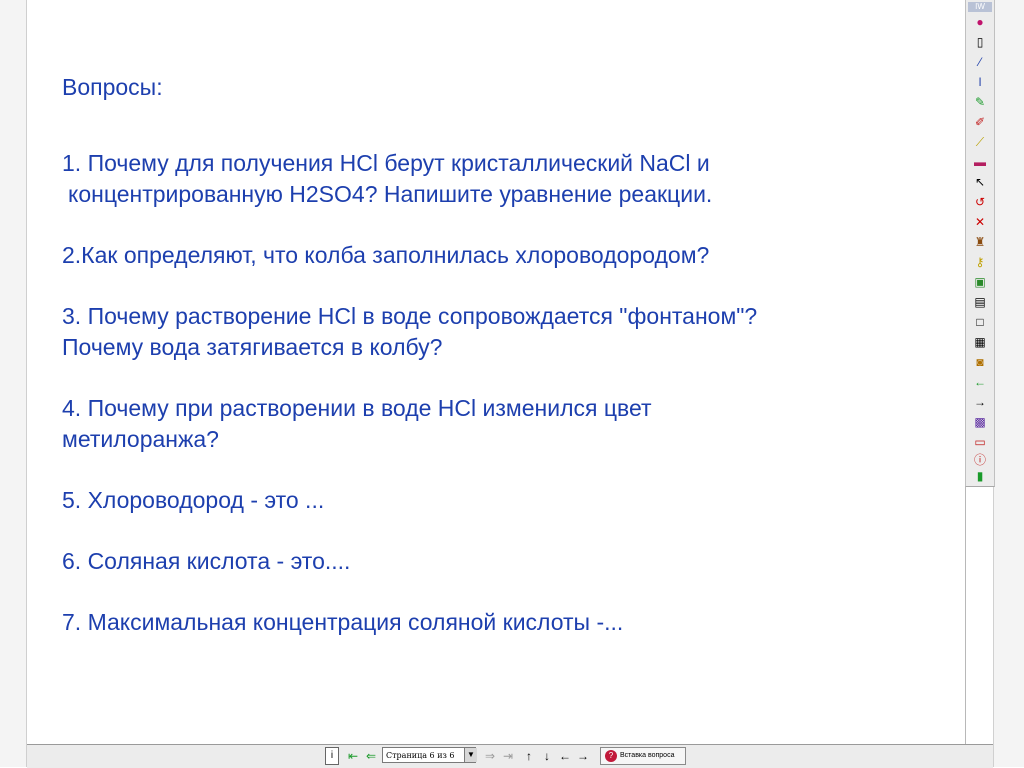  I want to click on marker-icon: ✎, so click(980, 102).